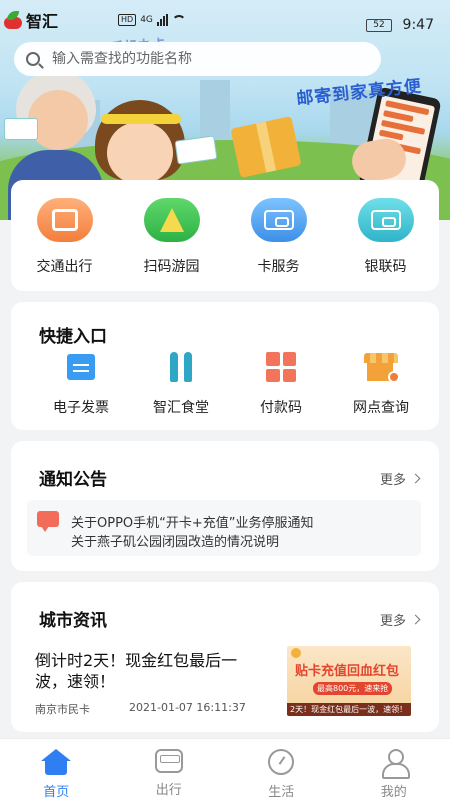 The image size is (450, 800). What do you see at coordinates (146, 20) in the screenshot?
I see `network-type: 4G` at bounding box center [146, 20].